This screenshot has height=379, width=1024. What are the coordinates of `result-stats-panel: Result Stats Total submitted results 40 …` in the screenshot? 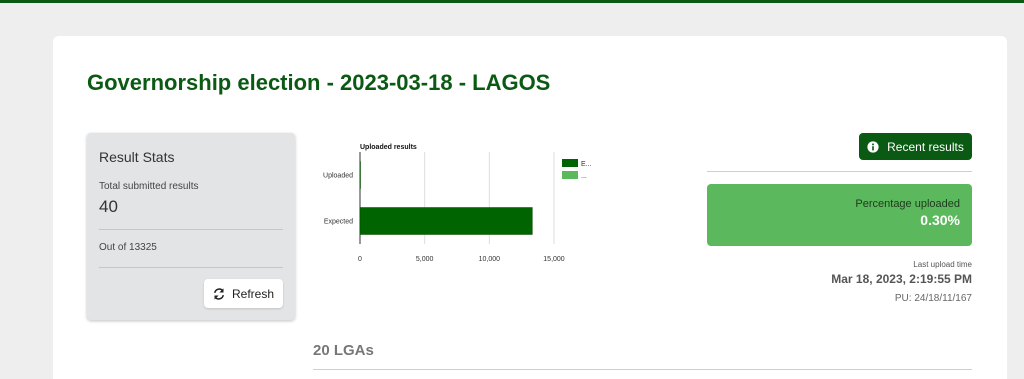 It's located at (191, 226).